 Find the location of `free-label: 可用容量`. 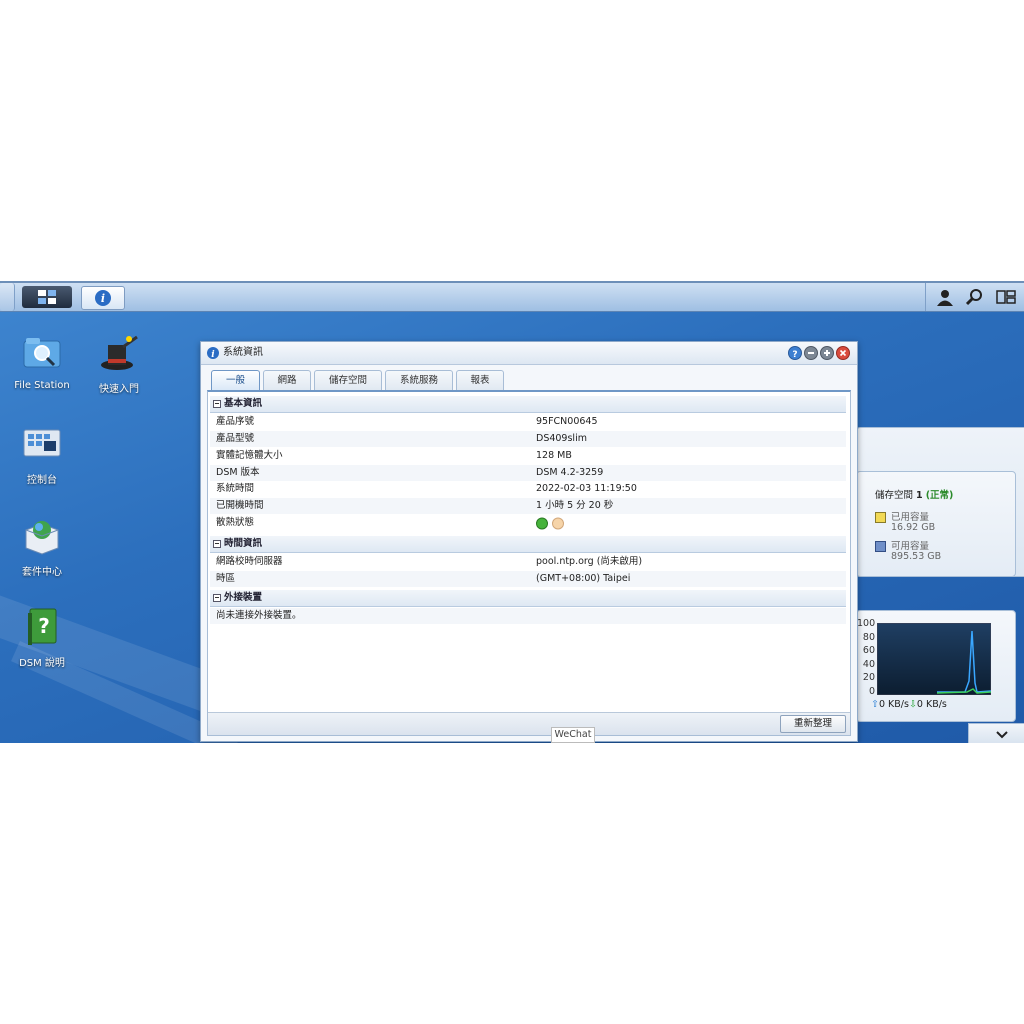

free-label: 可用容量 is located at coordinates (910, 546).